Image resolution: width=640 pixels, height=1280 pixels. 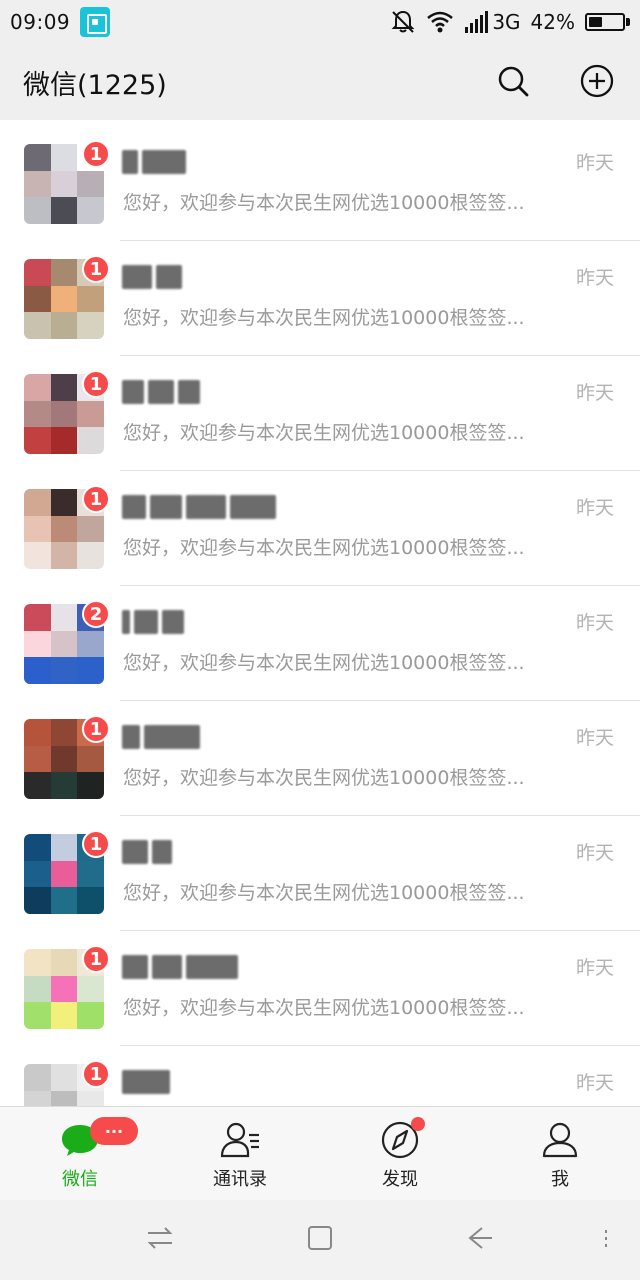 I want to click on battery-cap, so click(x=628, y=22).